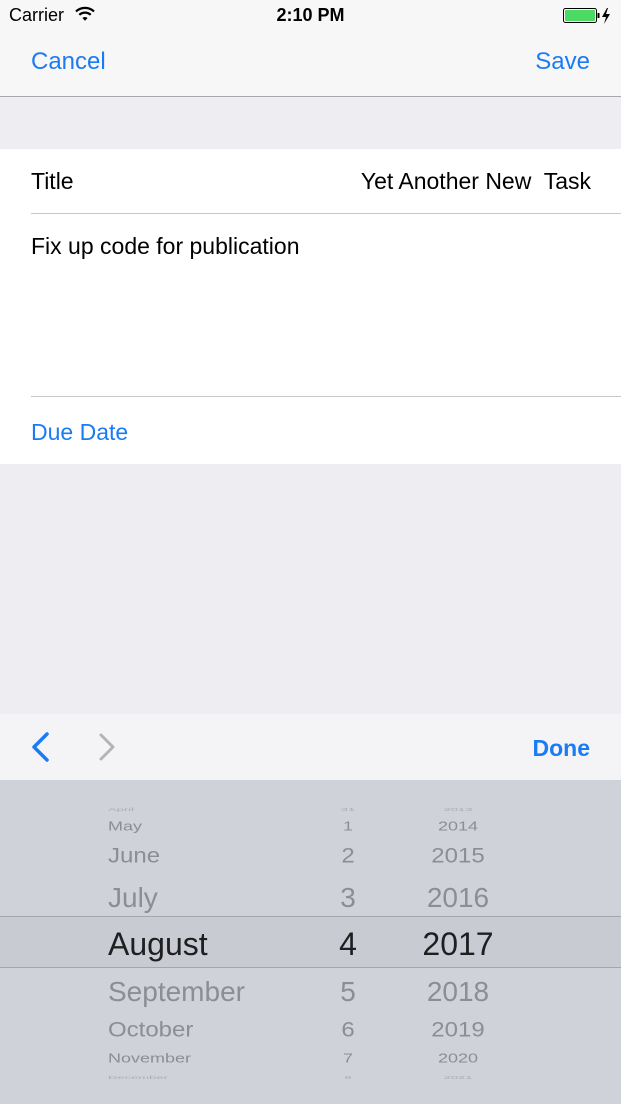 This screenshot has height=1104, width=621. What do you see at coordinates (348, 1058) in the screenshot?
I see `day-option: 7` at bounding box center [348, 1058].